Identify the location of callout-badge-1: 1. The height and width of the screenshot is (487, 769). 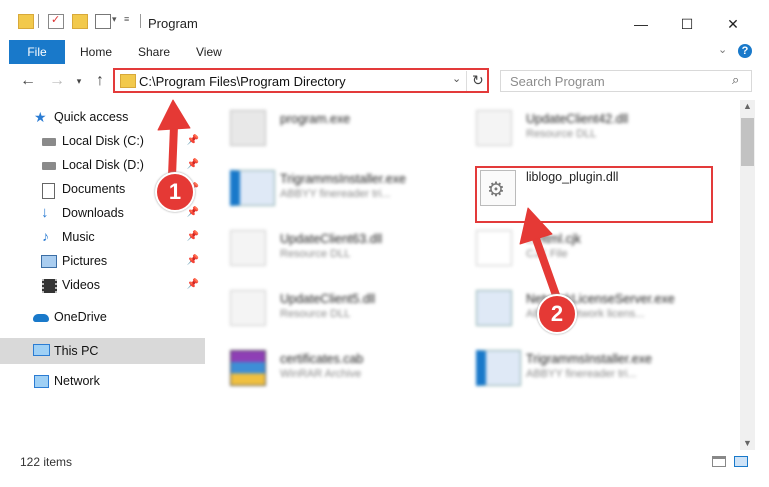
(175, 192).